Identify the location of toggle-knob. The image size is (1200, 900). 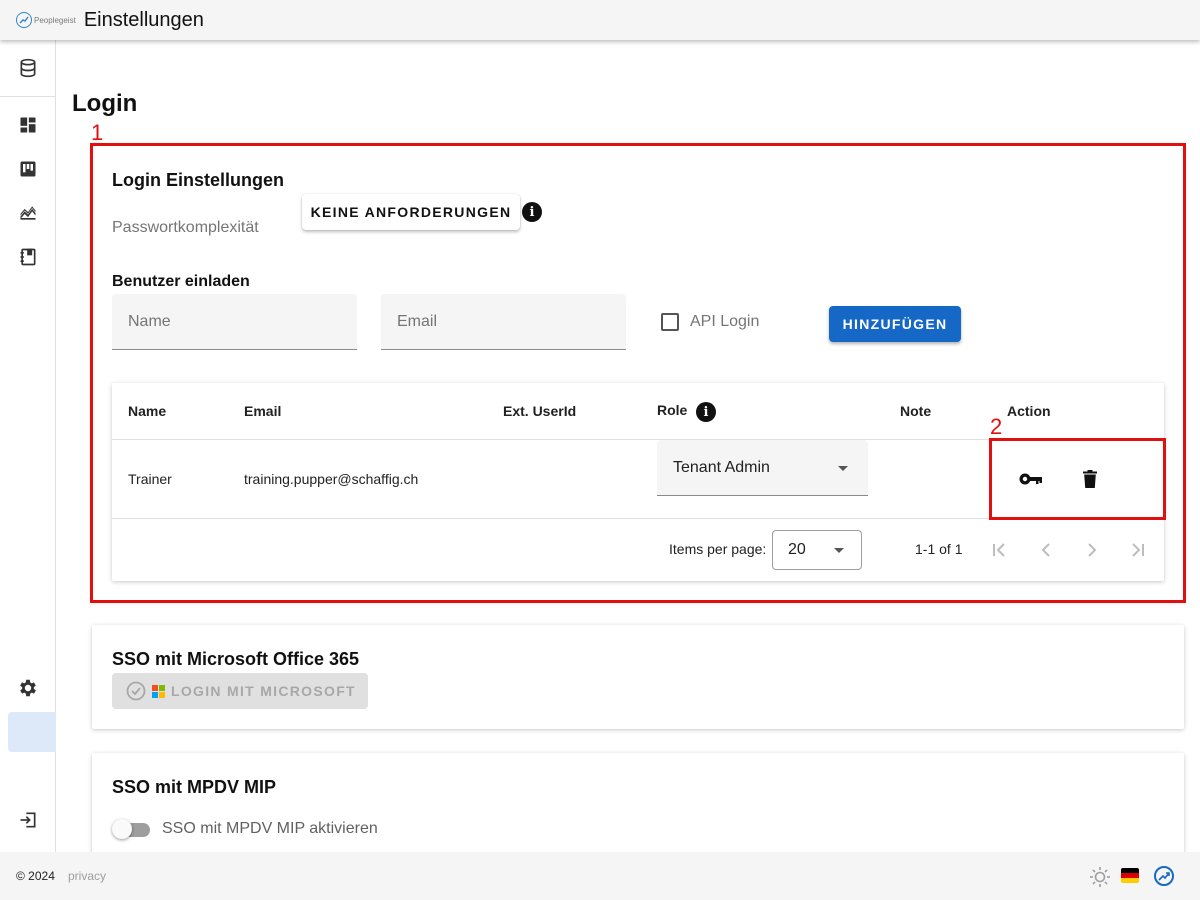
(122, 829).